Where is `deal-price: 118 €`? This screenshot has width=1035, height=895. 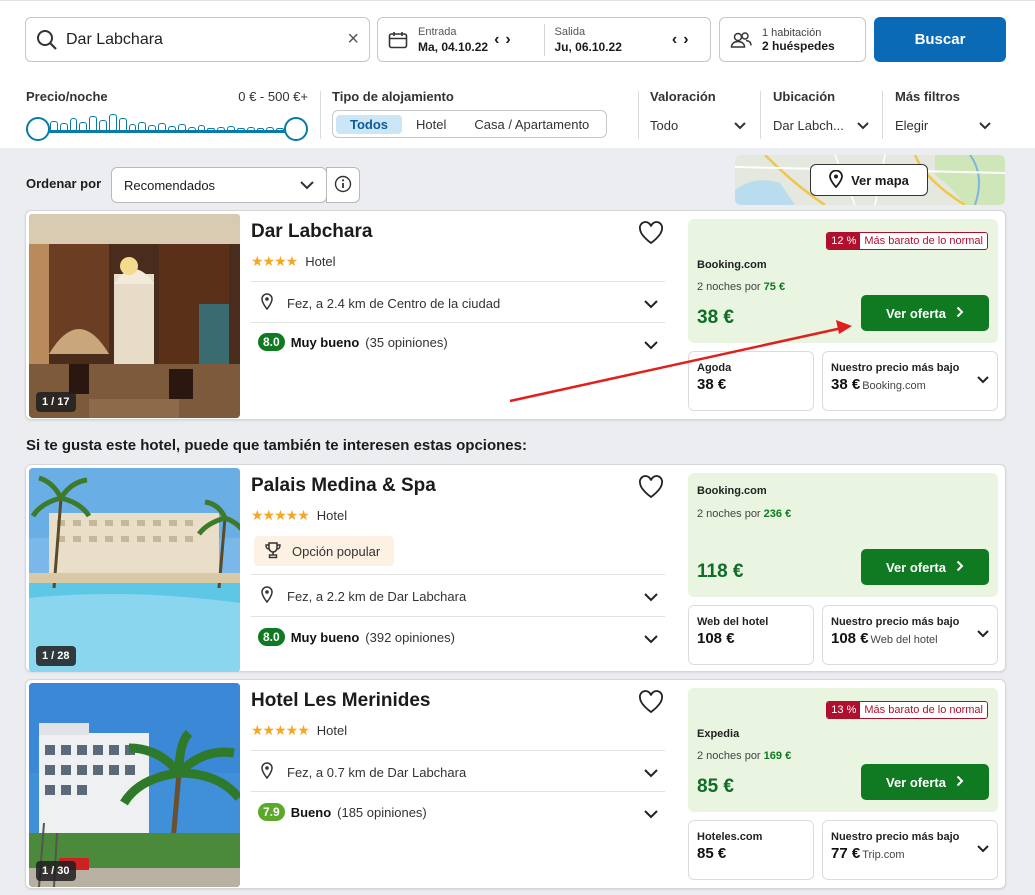 deal-price: 118 € is located at coordinates (720, 571).